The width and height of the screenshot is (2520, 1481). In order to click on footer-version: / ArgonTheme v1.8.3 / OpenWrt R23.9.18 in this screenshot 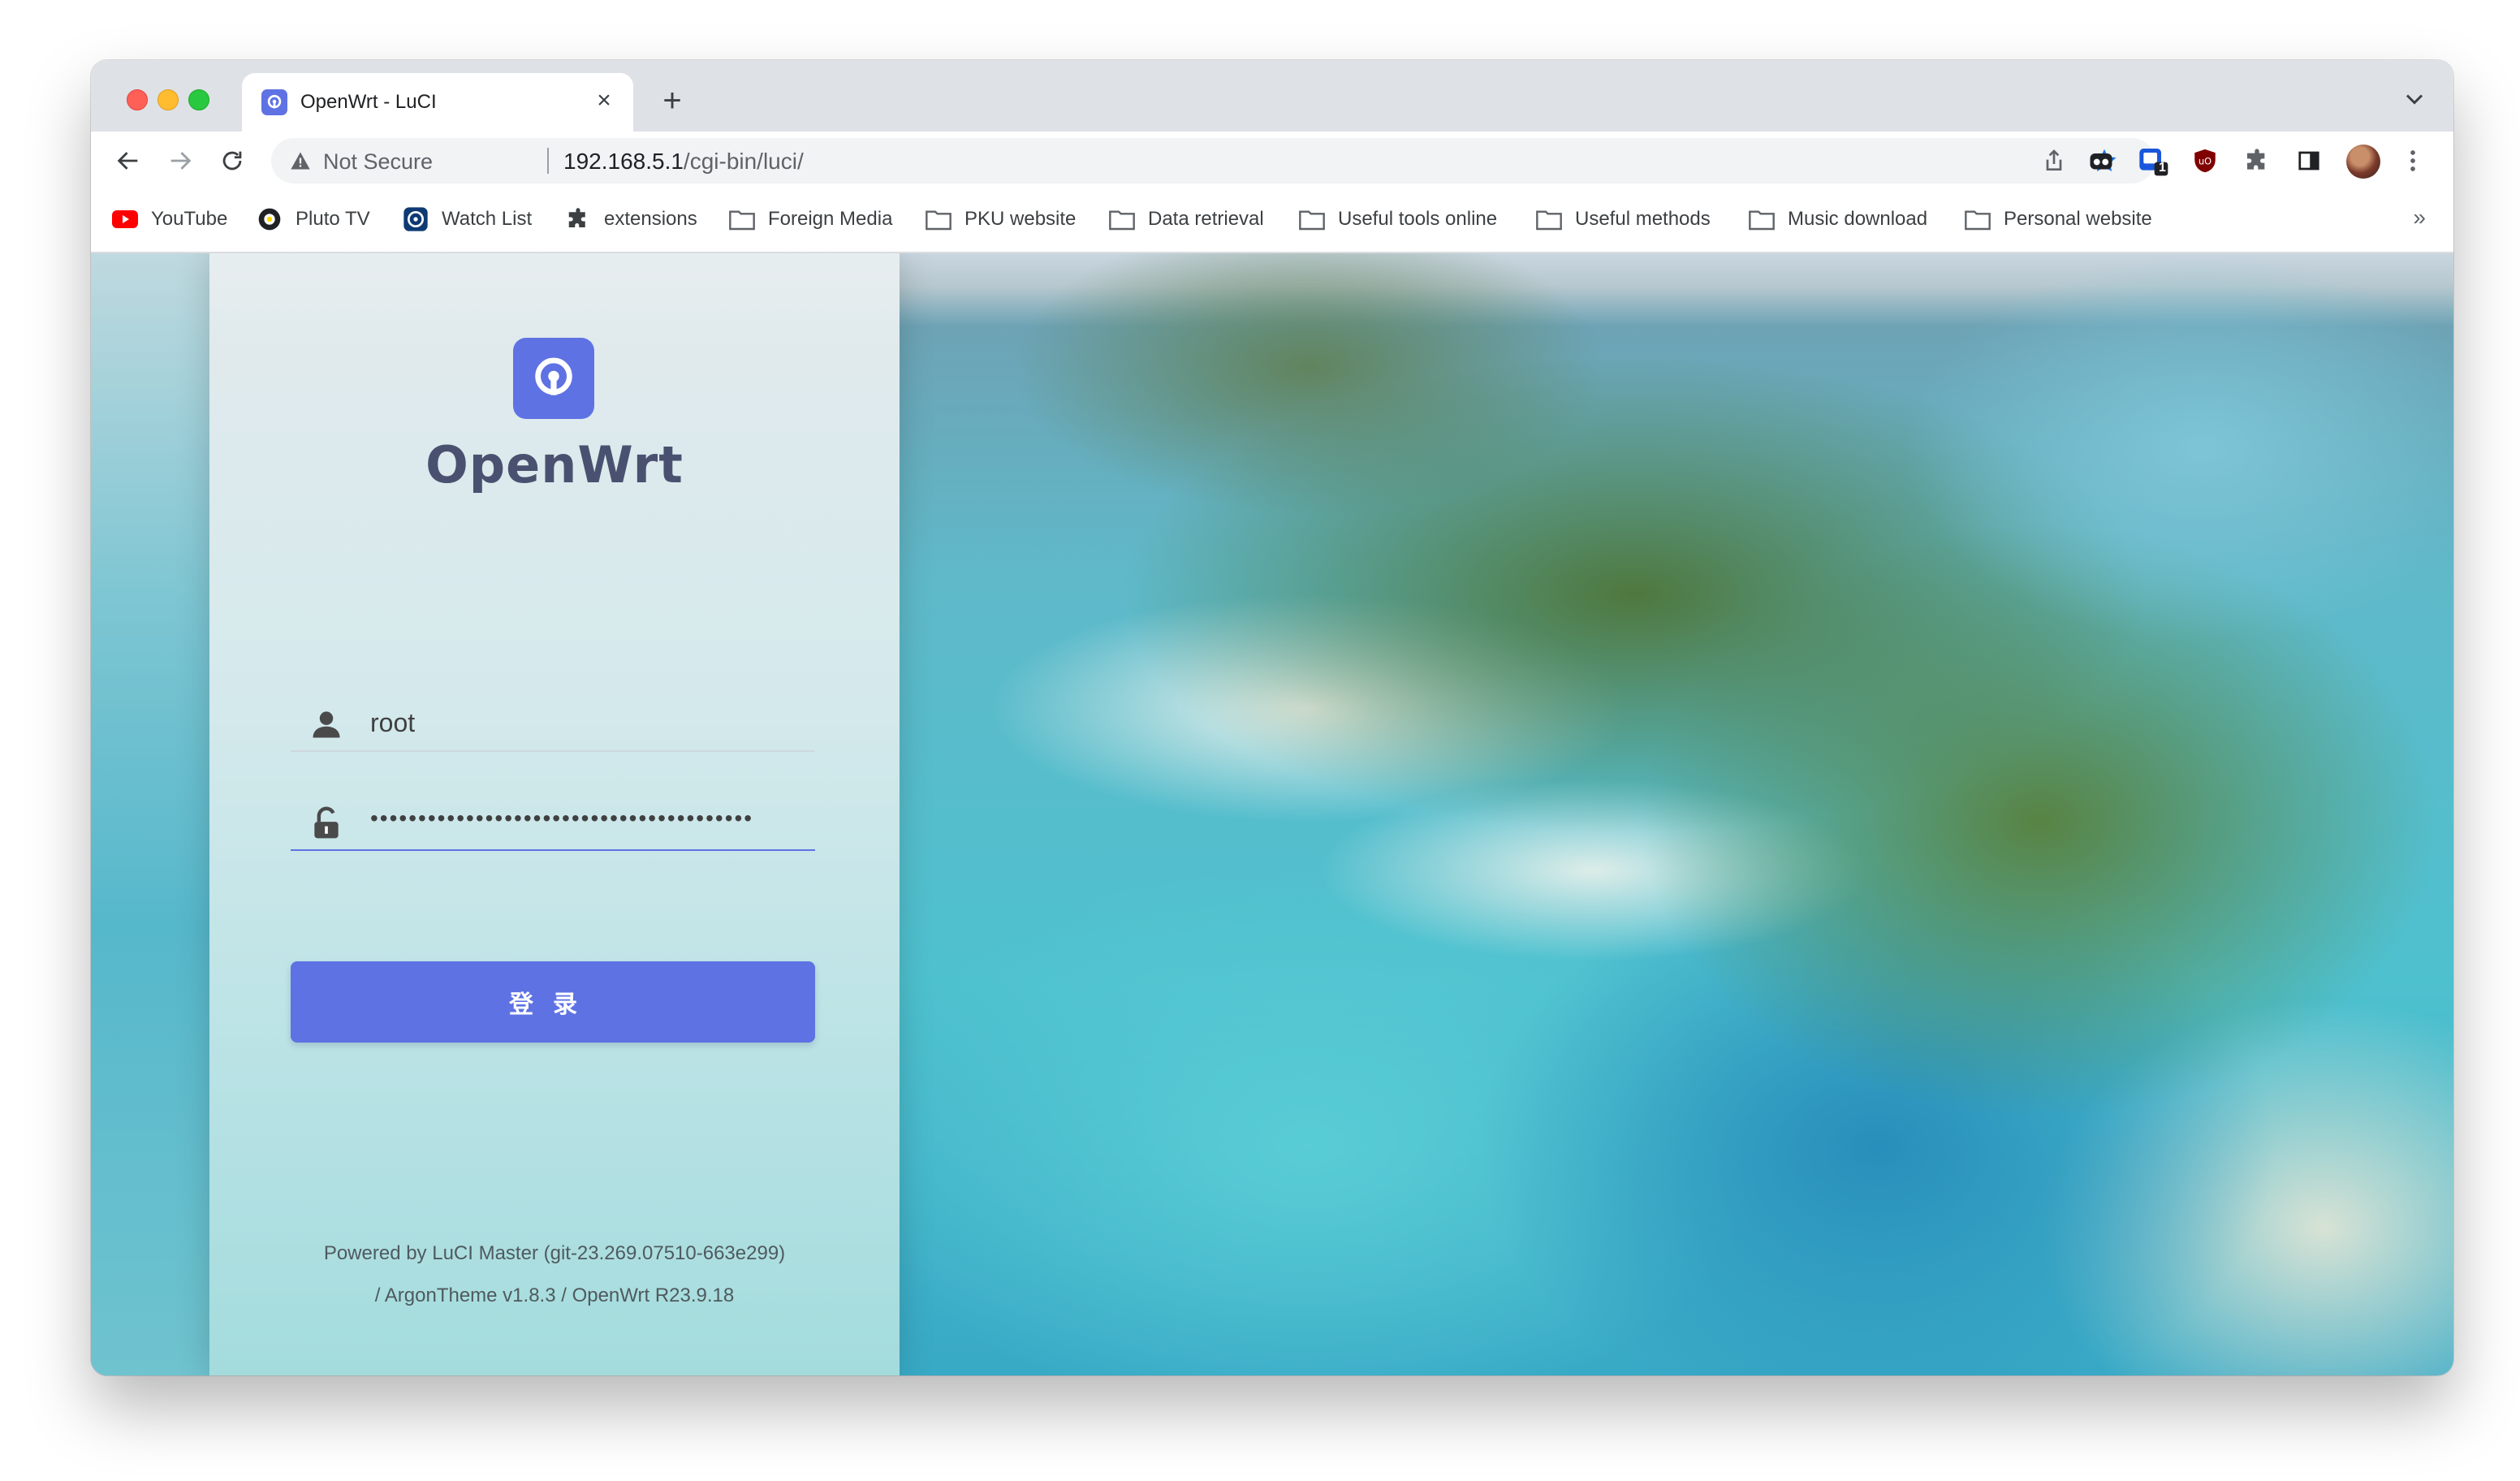, I will do `click(554, 1295)`.